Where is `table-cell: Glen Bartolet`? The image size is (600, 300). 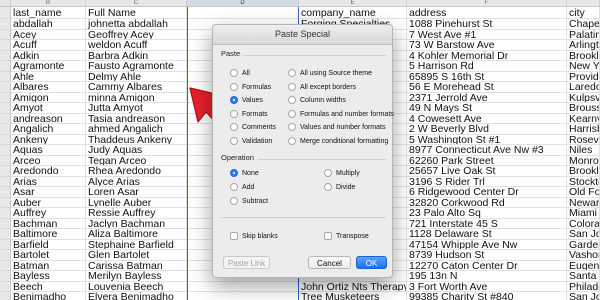 table-cell: Glen Bartolet is located at coordinates (136, 255).